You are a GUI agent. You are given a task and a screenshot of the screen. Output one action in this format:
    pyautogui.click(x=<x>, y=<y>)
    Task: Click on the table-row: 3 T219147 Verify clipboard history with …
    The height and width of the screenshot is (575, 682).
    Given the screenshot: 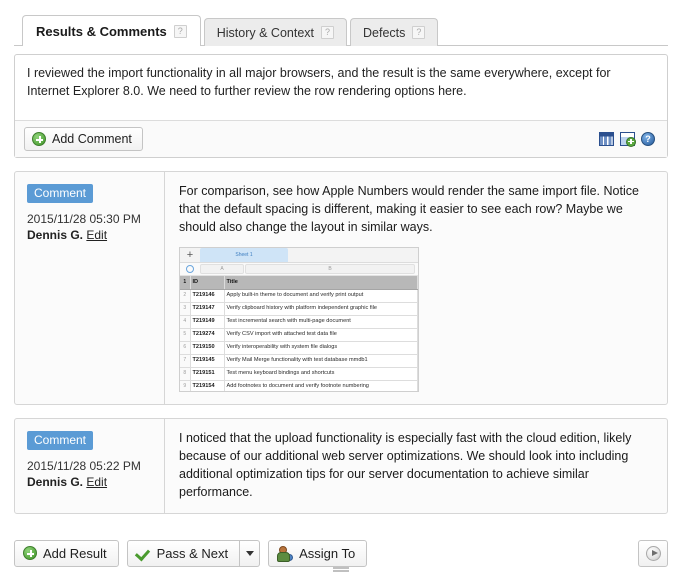 What is the action you would take?
    pyautogui.click(x=299, y=309)
    